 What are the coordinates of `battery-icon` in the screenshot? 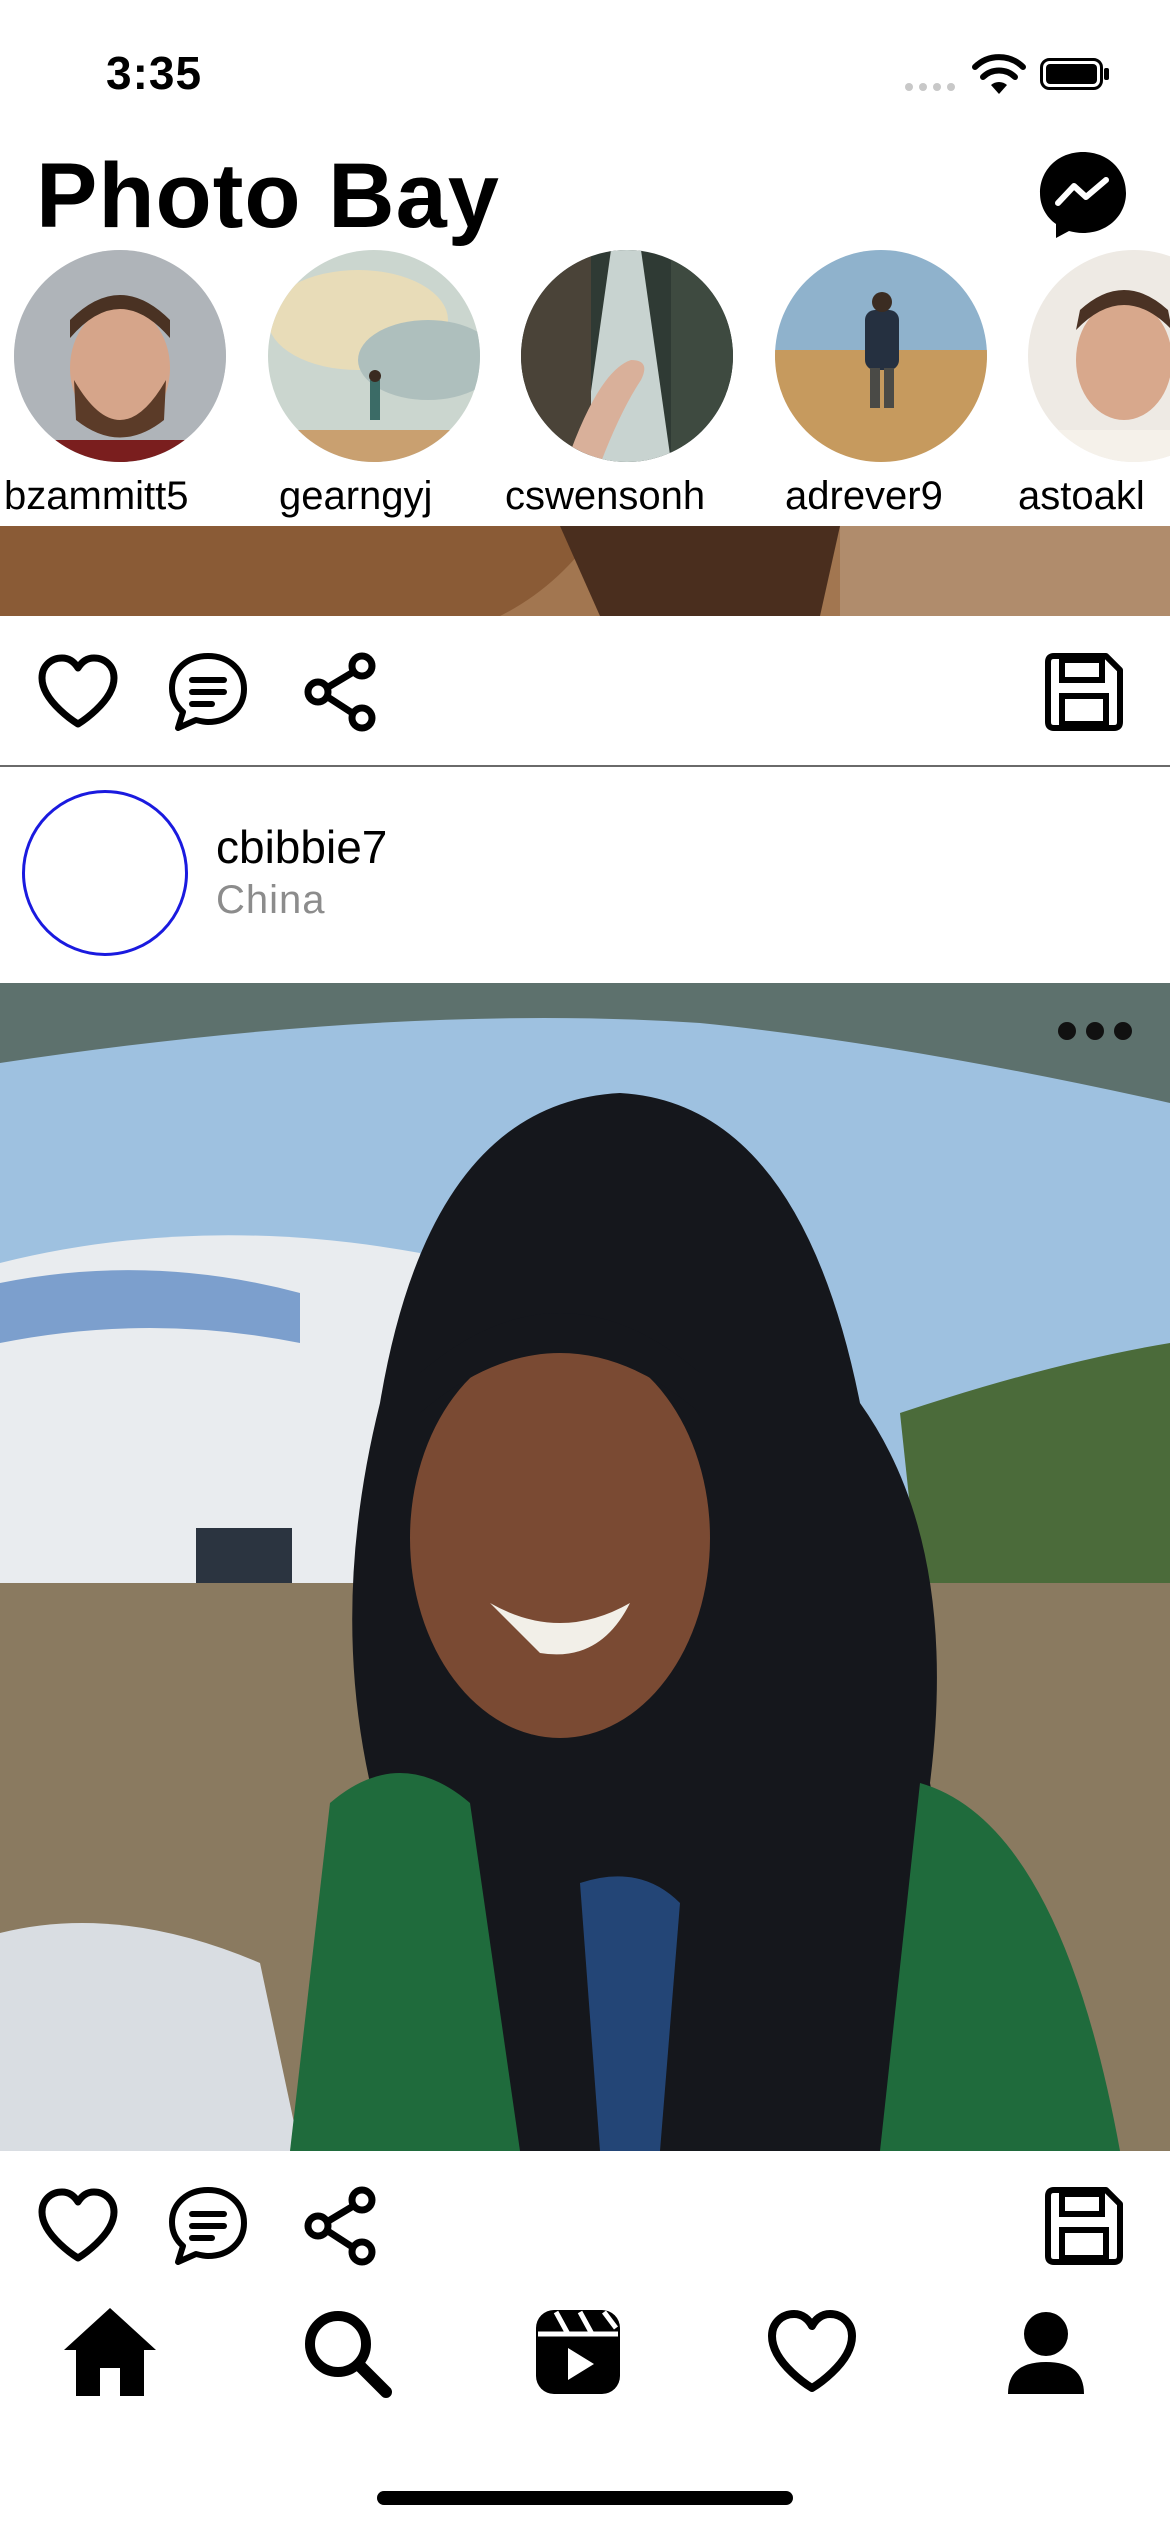 It's located at (1074, 74).